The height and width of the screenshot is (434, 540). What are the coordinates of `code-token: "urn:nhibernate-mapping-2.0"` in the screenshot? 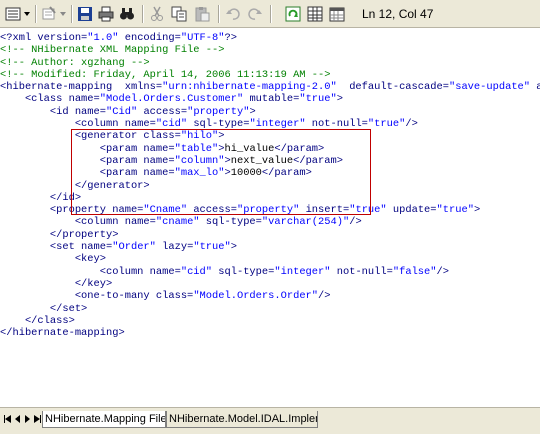 It's located at (249, 87).